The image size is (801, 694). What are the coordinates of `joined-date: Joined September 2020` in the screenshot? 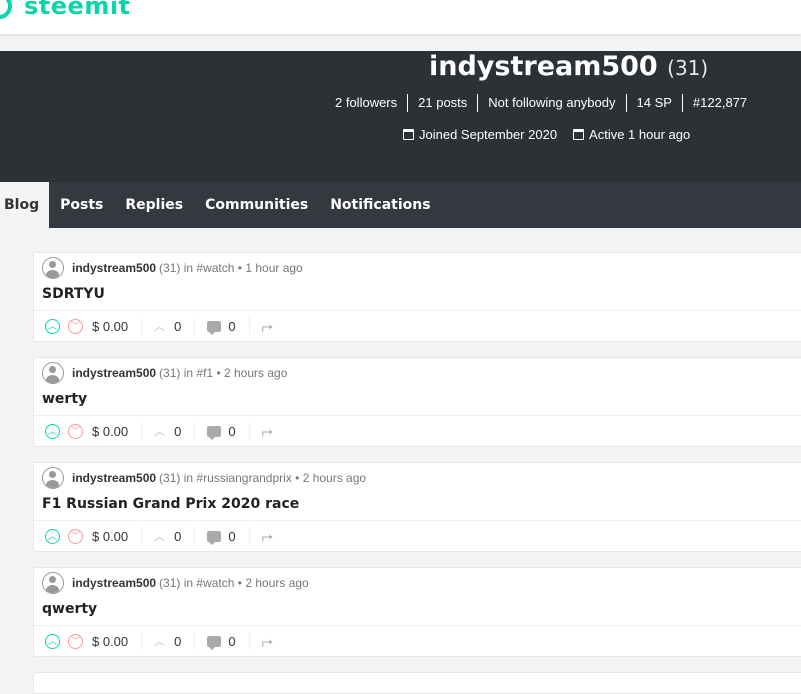 It's located at (480, 134).